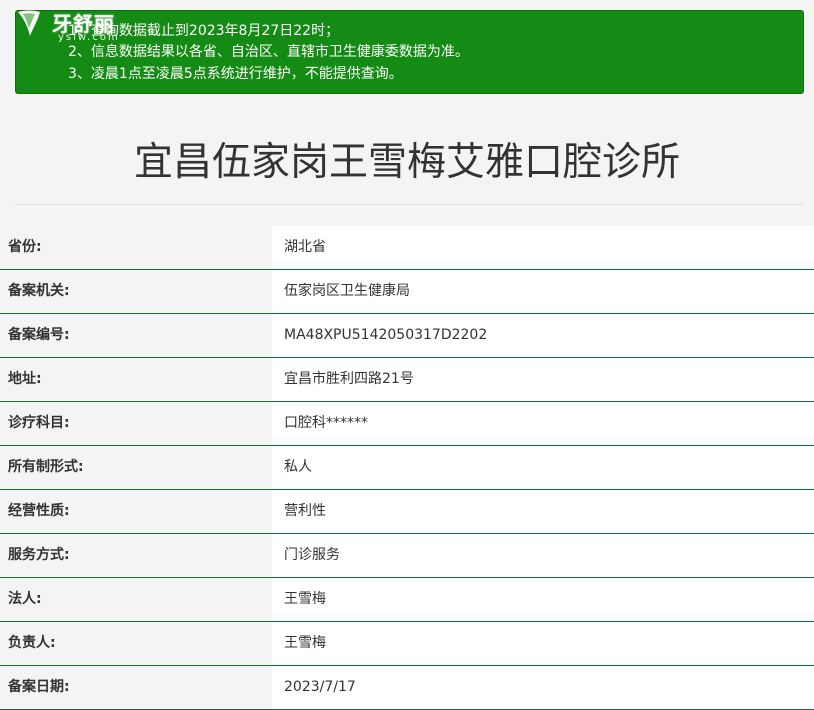  I want to click on row-value-record-number: MA48XPU5142050317D2202, so click(543, 335).